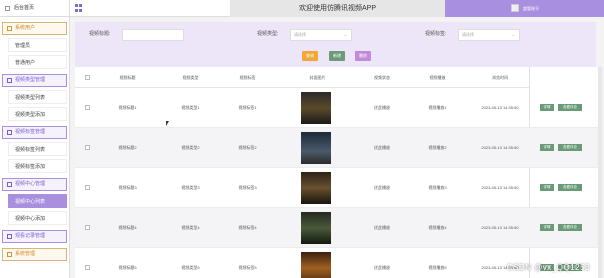 This screenshot has height=278, width=604. I want to click on home-icon, so click(7, 8).